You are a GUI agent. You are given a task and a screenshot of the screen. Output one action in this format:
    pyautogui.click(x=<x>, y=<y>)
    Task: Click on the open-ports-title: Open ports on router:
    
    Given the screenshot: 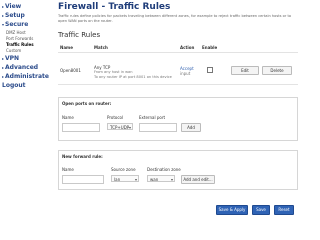 What is the action you would take?
    pyautogui.click(x=87, y=103)
    